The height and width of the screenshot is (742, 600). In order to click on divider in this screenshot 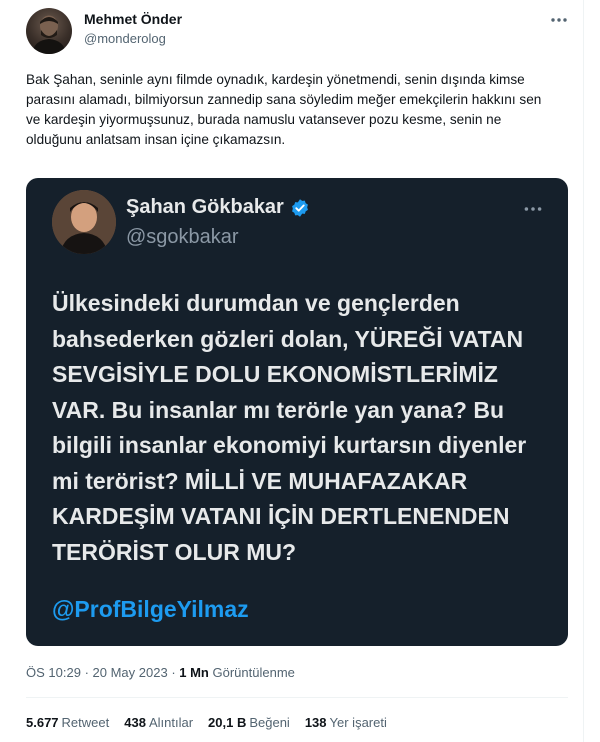, I will do `click(297, 697)`.